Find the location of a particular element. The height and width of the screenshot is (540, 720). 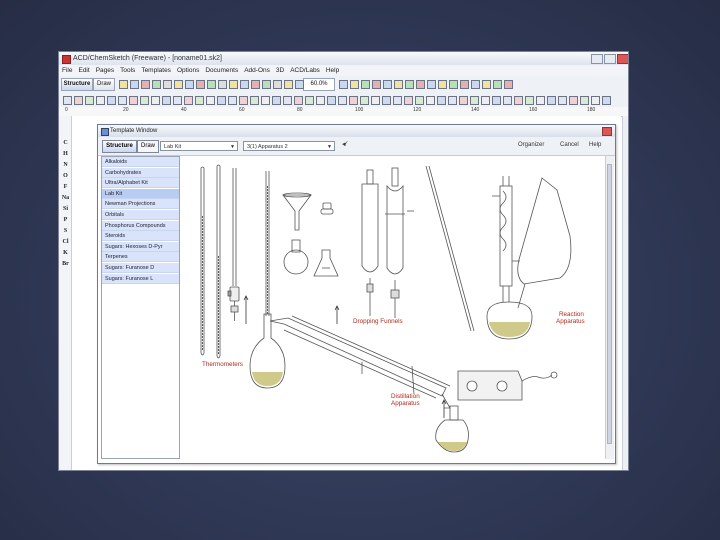

help-button: Help is located at coordinates (595, 145).